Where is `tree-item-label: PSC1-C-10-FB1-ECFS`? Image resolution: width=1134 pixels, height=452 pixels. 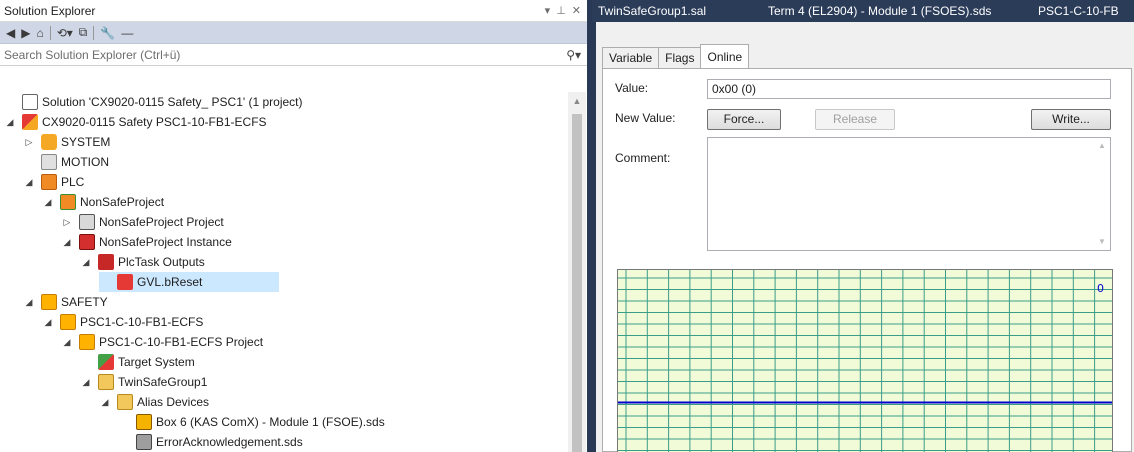 tree-item-label: PSC1-C-10-FB1-ECFS is located at coordinates (142, 322).